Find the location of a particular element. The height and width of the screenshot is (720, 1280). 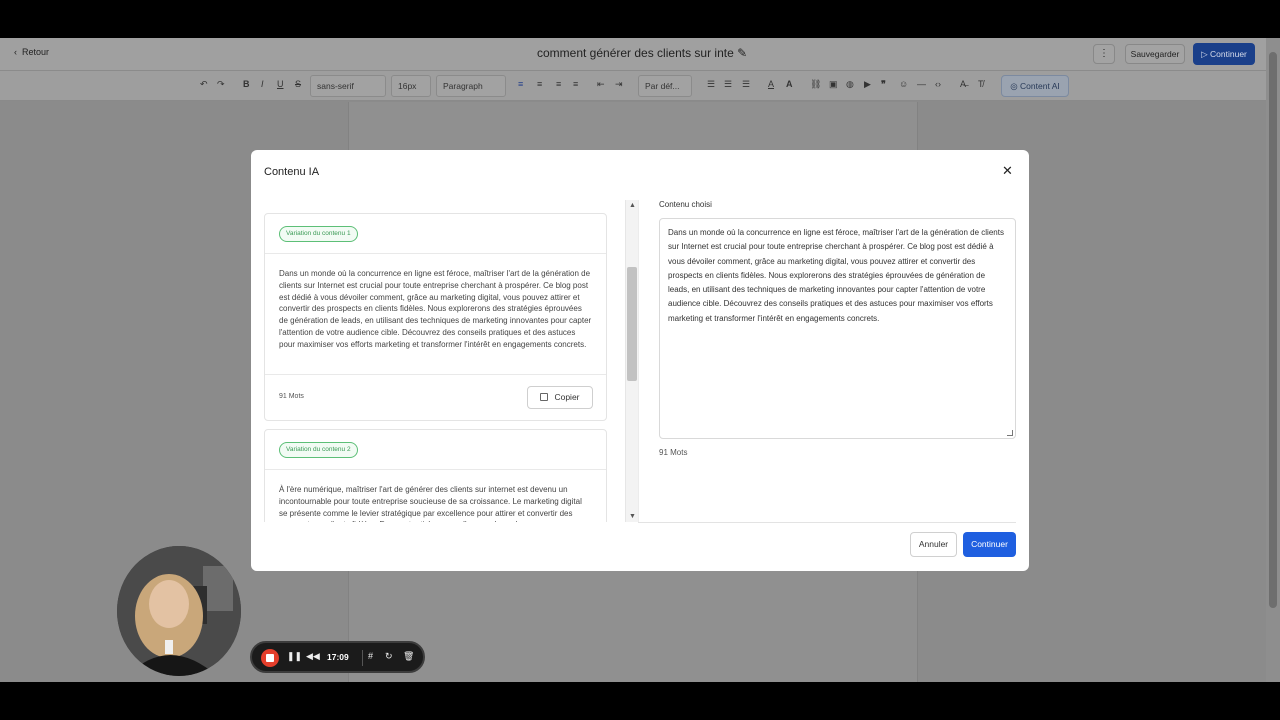

copy-label: Copier is located at coordinates (567, 397).